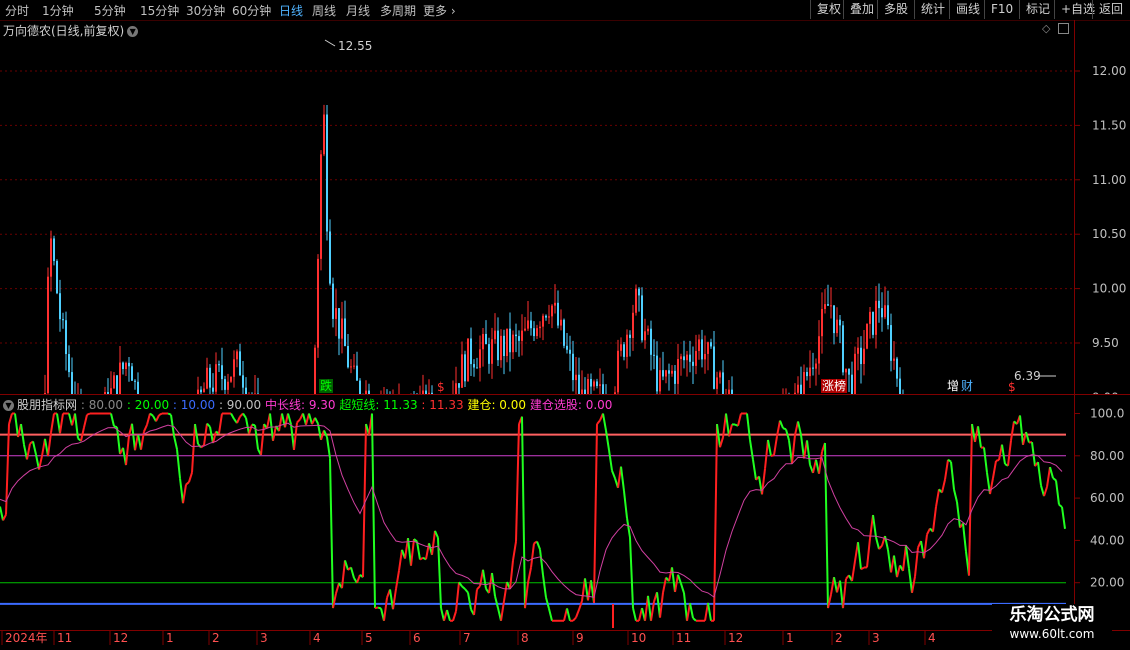 The width and height of the screenshot is (1130, 650). What do you see at coordinates (1052, 634) in the screenshot?
I see `watermark-url: www.60lt.com` at bounding box center [1052, 634].